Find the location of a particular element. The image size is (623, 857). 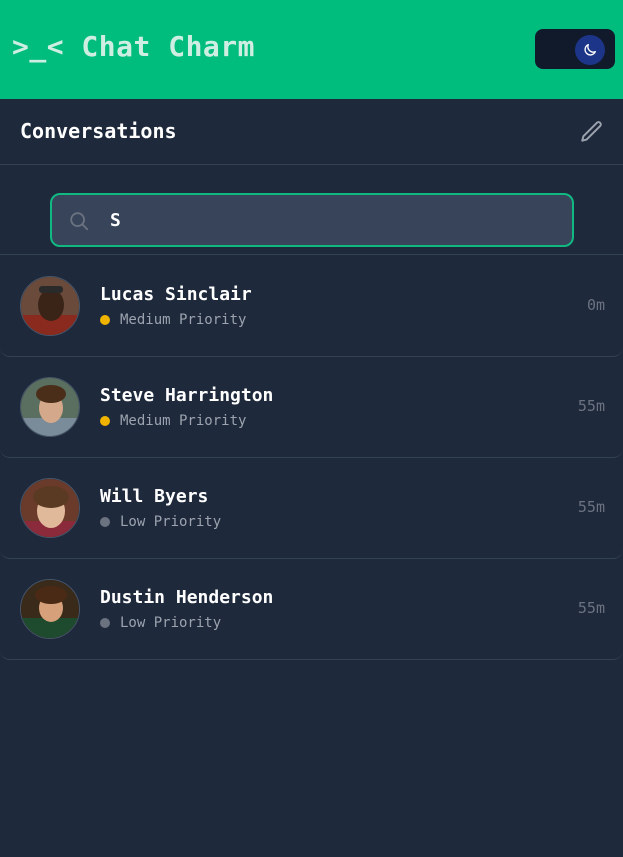

conversations-header: Conversations is located at coordinates (311, 132).